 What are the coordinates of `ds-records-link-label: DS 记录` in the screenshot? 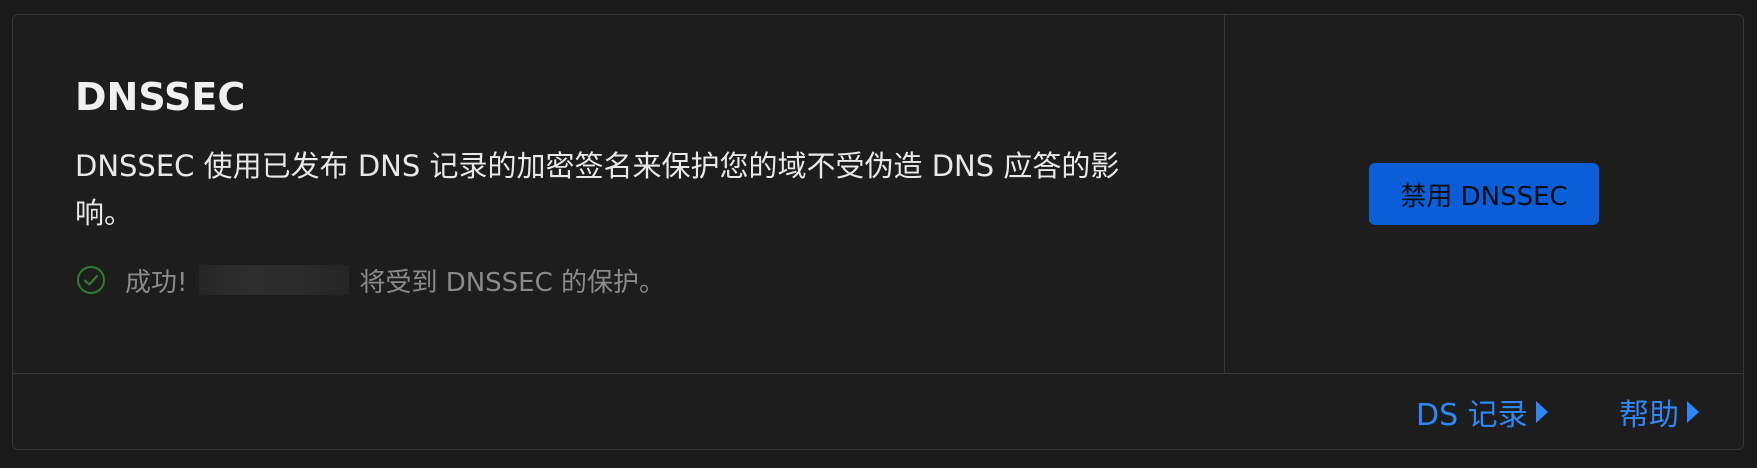 It's located at (1472, 415).